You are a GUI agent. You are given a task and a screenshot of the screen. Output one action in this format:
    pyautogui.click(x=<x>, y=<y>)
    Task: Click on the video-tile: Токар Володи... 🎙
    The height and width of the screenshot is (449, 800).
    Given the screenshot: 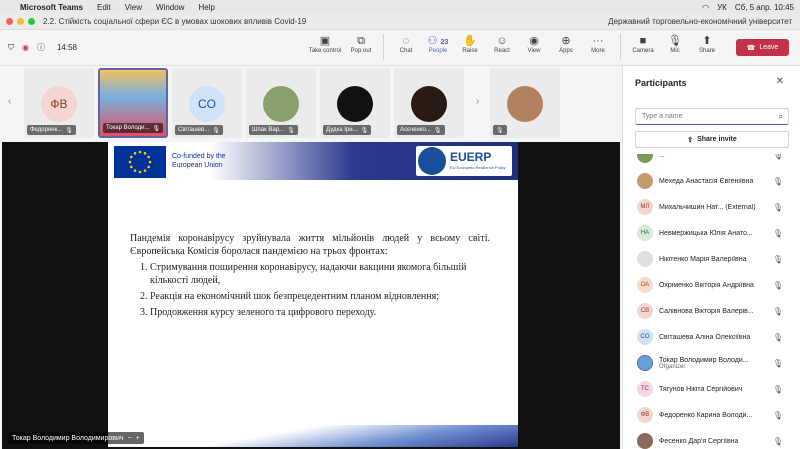 What is the action you would take?
    pyautogui.click(x=133, y=103)
    